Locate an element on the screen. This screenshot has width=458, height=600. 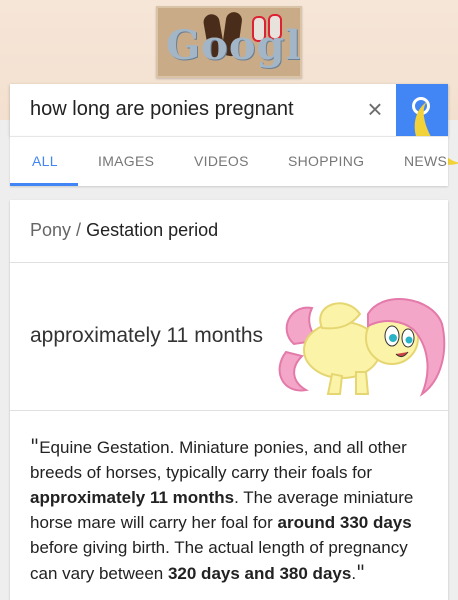
breadcrumb: Pony / Gestation period is located at coordinates (124, 230).